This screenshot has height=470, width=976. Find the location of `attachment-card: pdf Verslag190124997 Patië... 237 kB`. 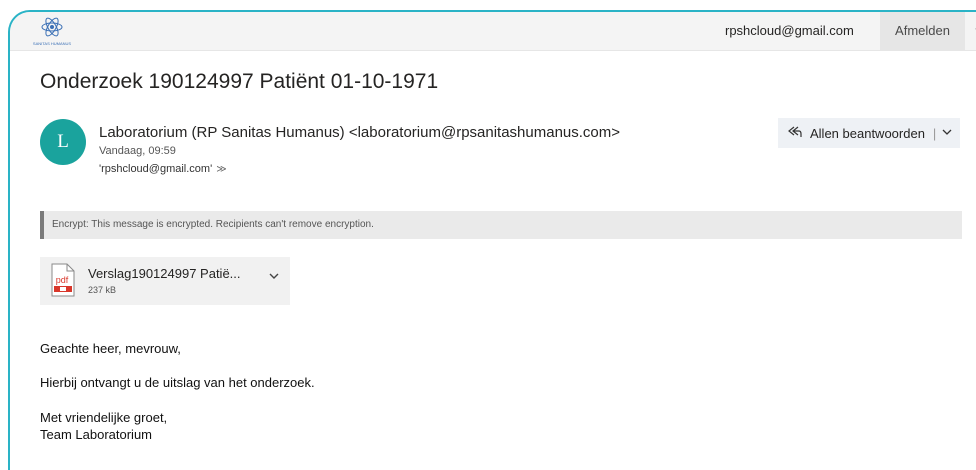

attachment-card: pdf Verslag190124997 Patië... 237 kB is located at coordinates (165, 281).